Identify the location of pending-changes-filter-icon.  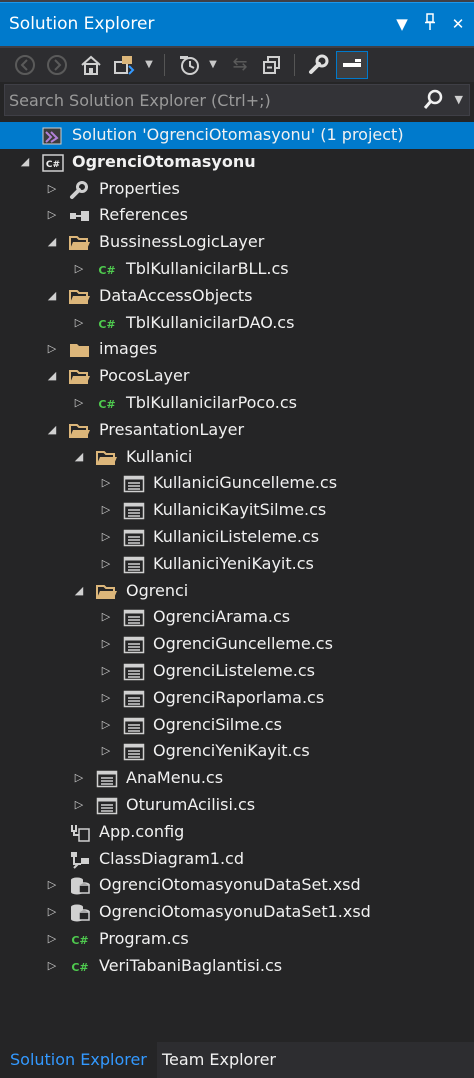
(190, 65).